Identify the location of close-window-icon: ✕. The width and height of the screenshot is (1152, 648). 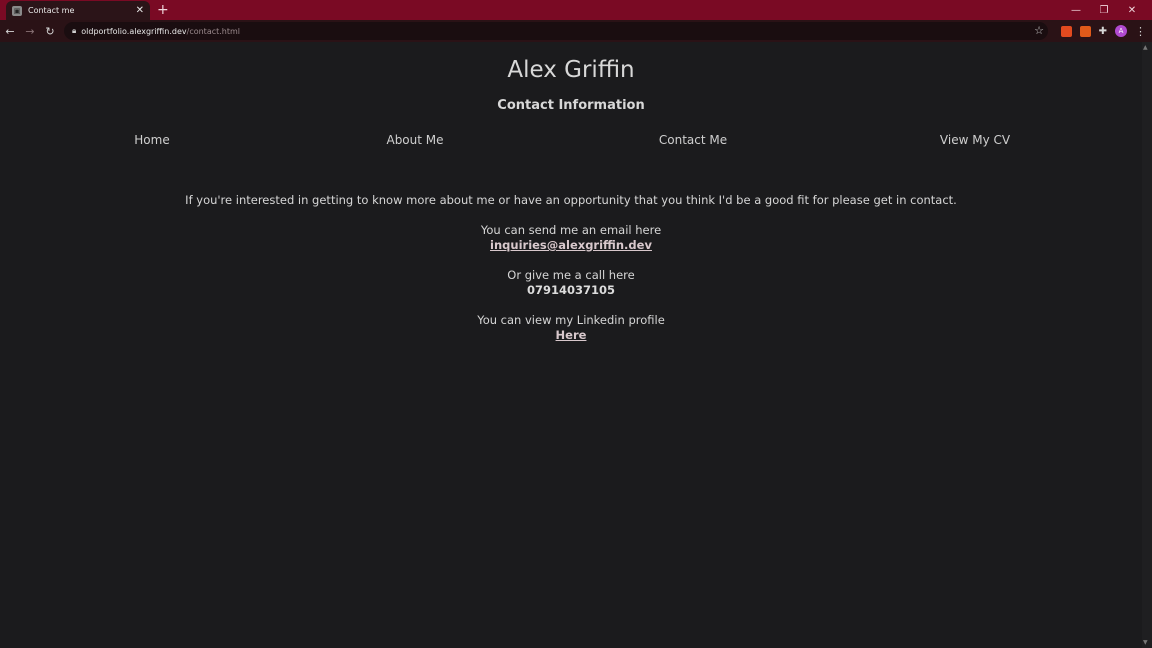
(1132, 10).